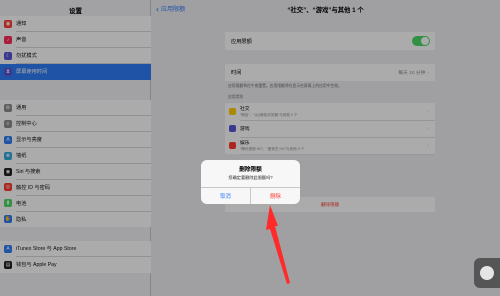 This screenshot has height=296, width=500. Describe the element at coordinates (250, 170) in the screenshot. I see `alert-title: 删除限额` at that location.